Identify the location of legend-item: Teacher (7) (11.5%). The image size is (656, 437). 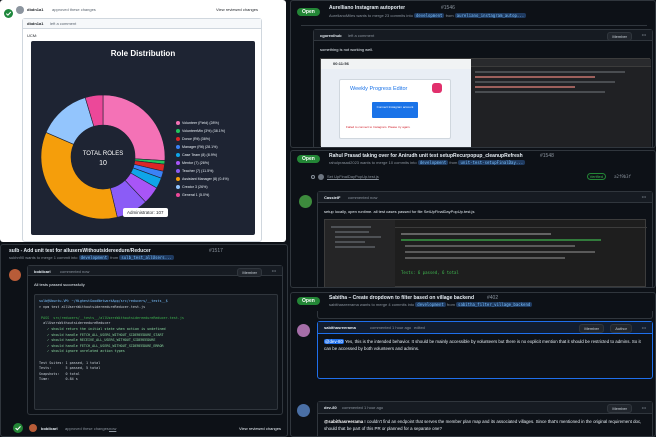
(215, 171).